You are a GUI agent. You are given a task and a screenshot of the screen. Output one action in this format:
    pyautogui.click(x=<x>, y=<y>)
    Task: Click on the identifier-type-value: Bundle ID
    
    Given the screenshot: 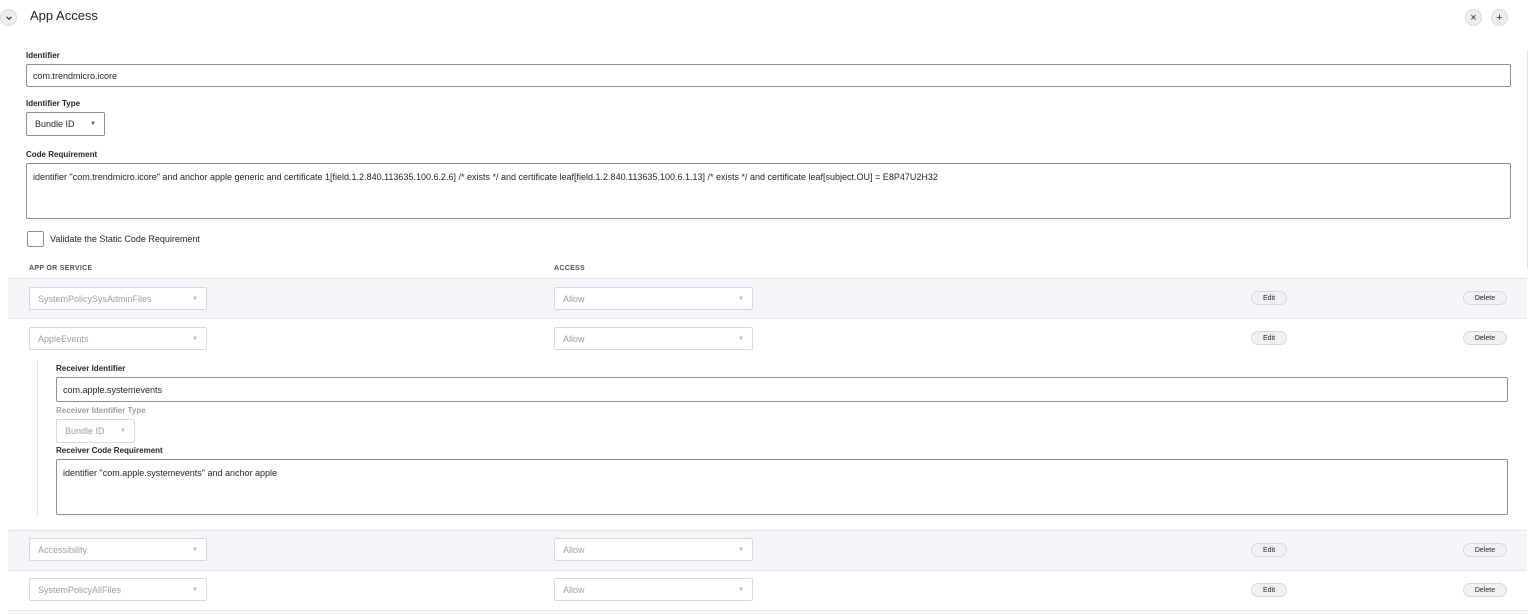 What is the action you would take?
    pyautogui.click(x=55, y=124)
    